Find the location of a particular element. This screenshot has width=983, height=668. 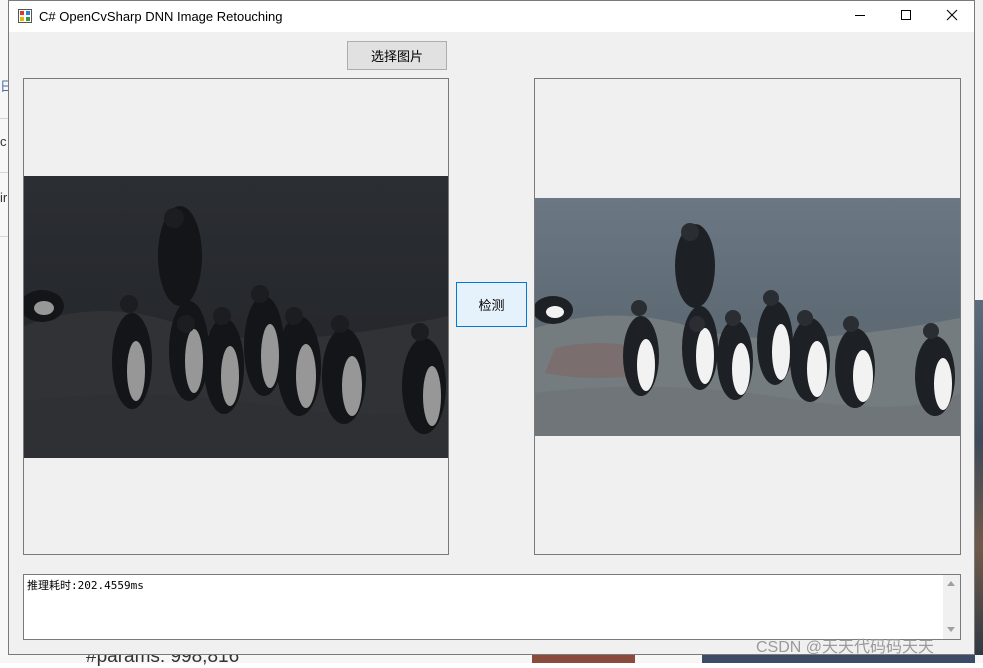

close-icon is located at coordinates (952, 17).